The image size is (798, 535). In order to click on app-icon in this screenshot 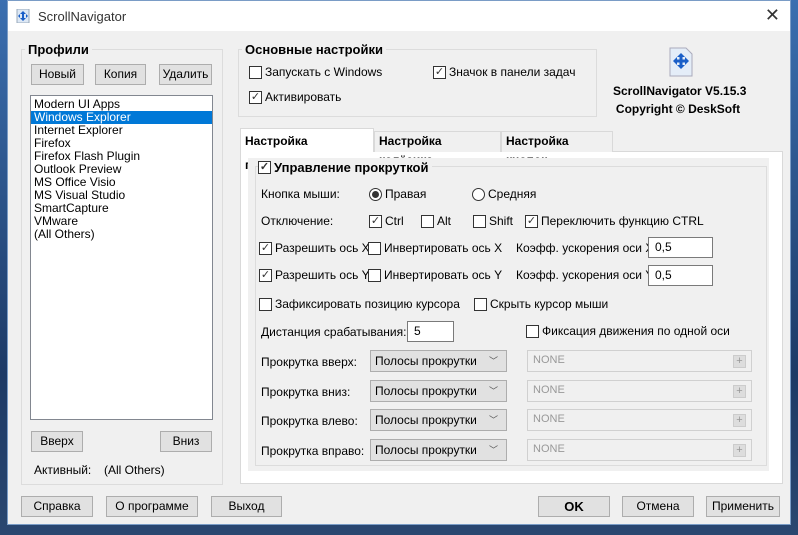, I will do `click(23, 16)`.